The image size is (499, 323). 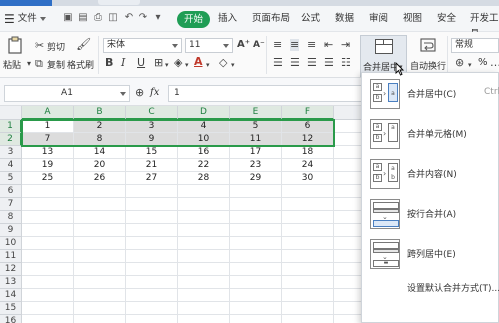 I want to click on percent-button: %, so click(x=483, y=62).